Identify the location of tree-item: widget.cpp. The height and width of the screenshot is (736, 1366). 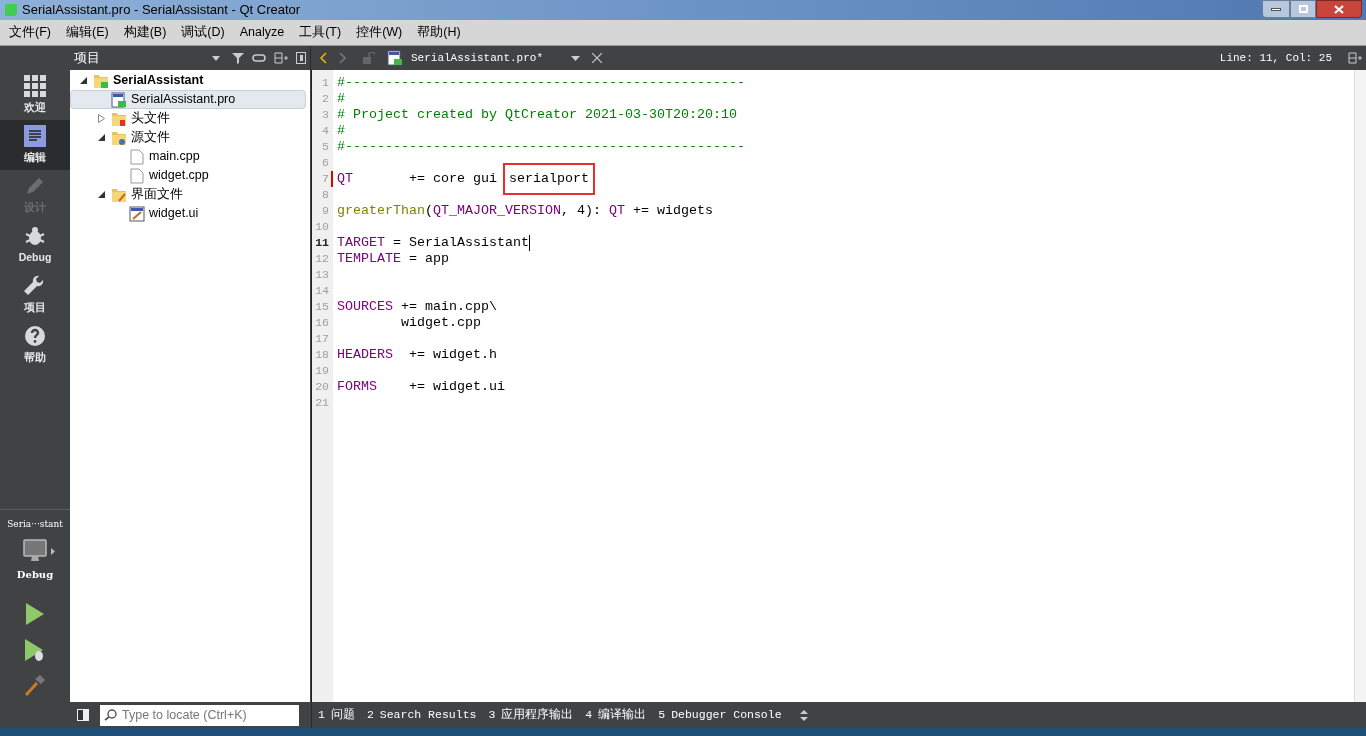
(188, 175).